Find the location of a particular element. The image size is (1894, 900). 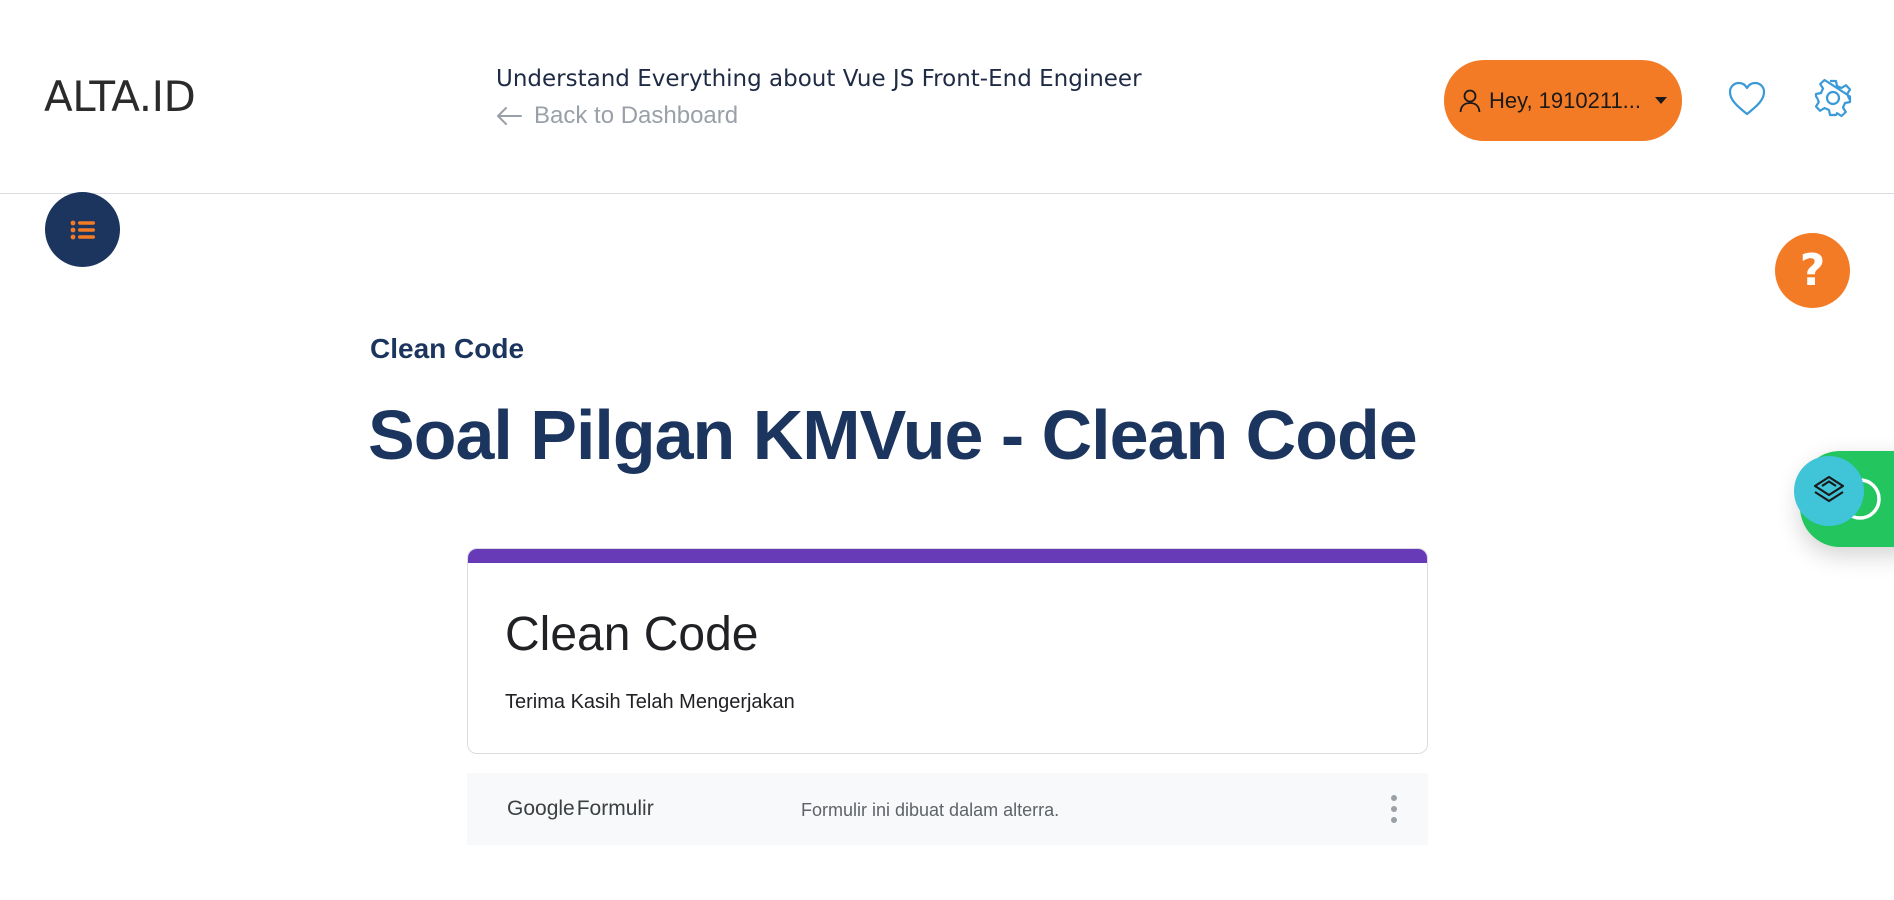

alta-logo: ALTA.ID is located at coordinates (120, 96).